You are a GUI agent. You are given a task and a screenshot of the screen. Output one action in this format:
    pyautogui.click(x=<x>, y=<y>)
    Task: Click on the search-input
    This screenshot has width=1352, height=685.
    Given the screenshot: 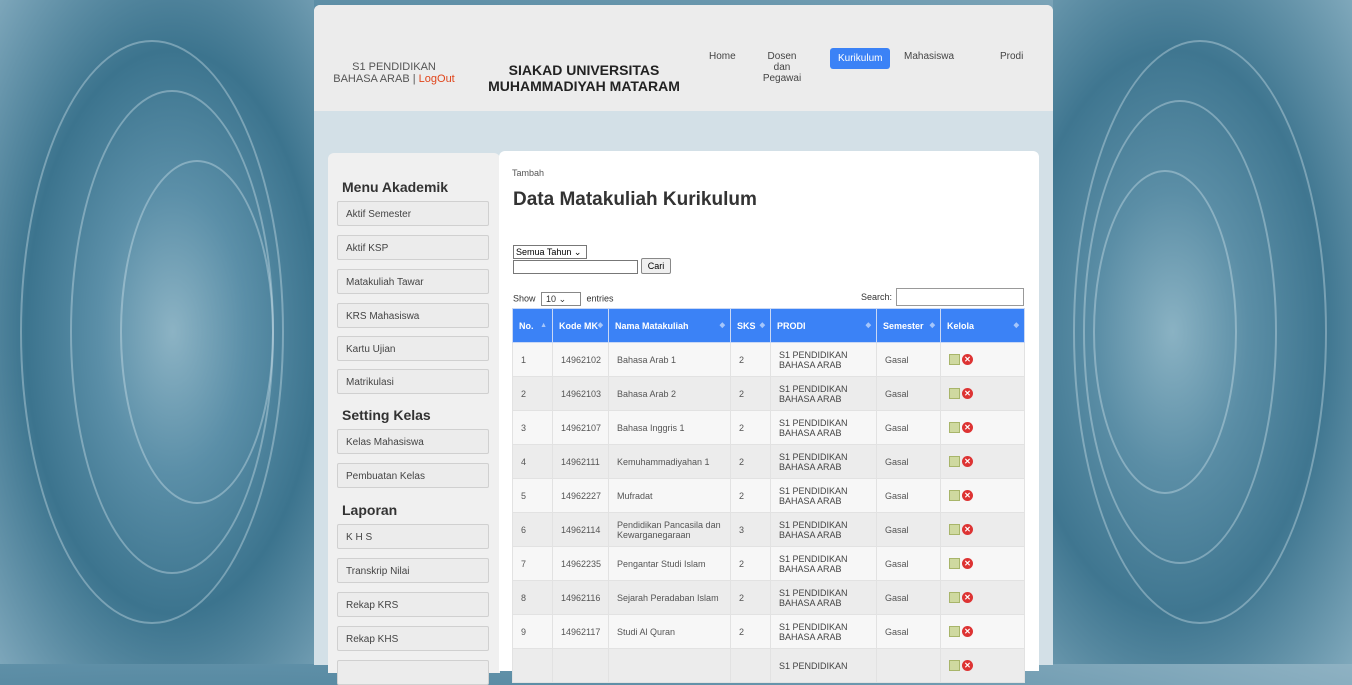 What is the action you would take?
    pyautogui.click(x=575, y=267)
    